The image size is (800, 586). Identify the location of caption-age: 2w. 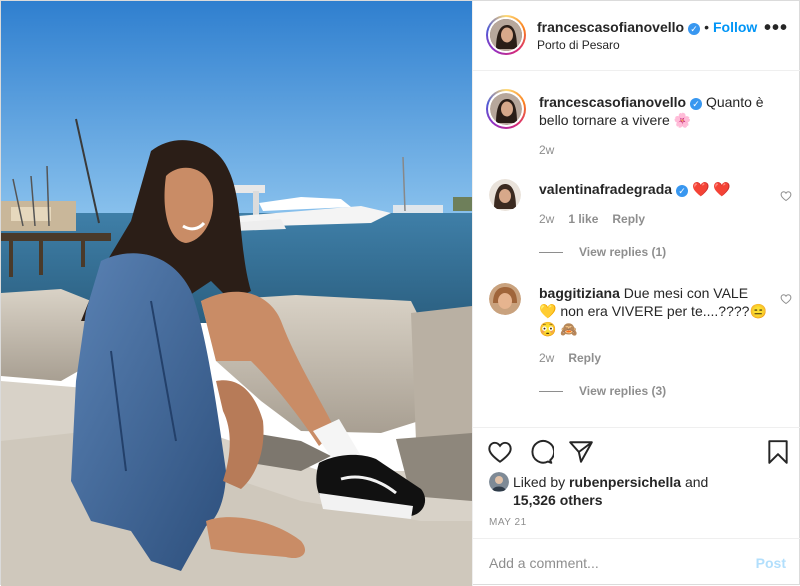
(547, 150).